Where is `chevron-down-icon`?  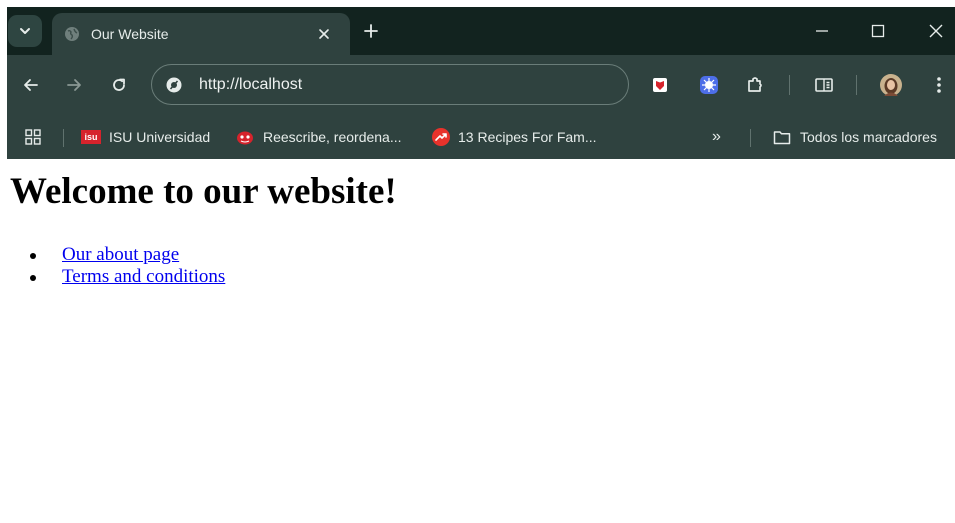 chevron-down-icon is located at coordinates (25, 31).